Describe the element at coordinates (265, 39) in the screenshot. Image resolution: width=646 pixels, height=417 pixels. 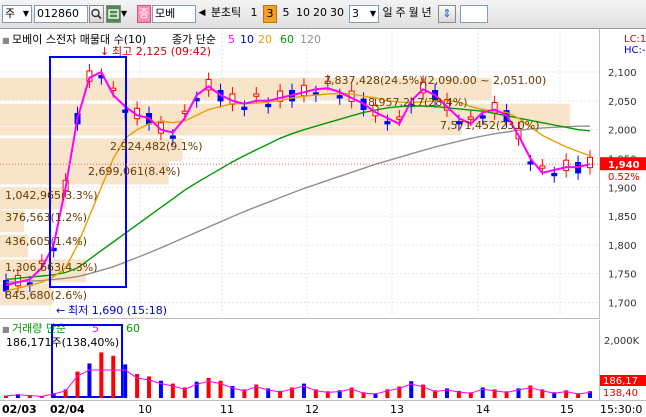
I see `ma-legend-20: 20` at that location.